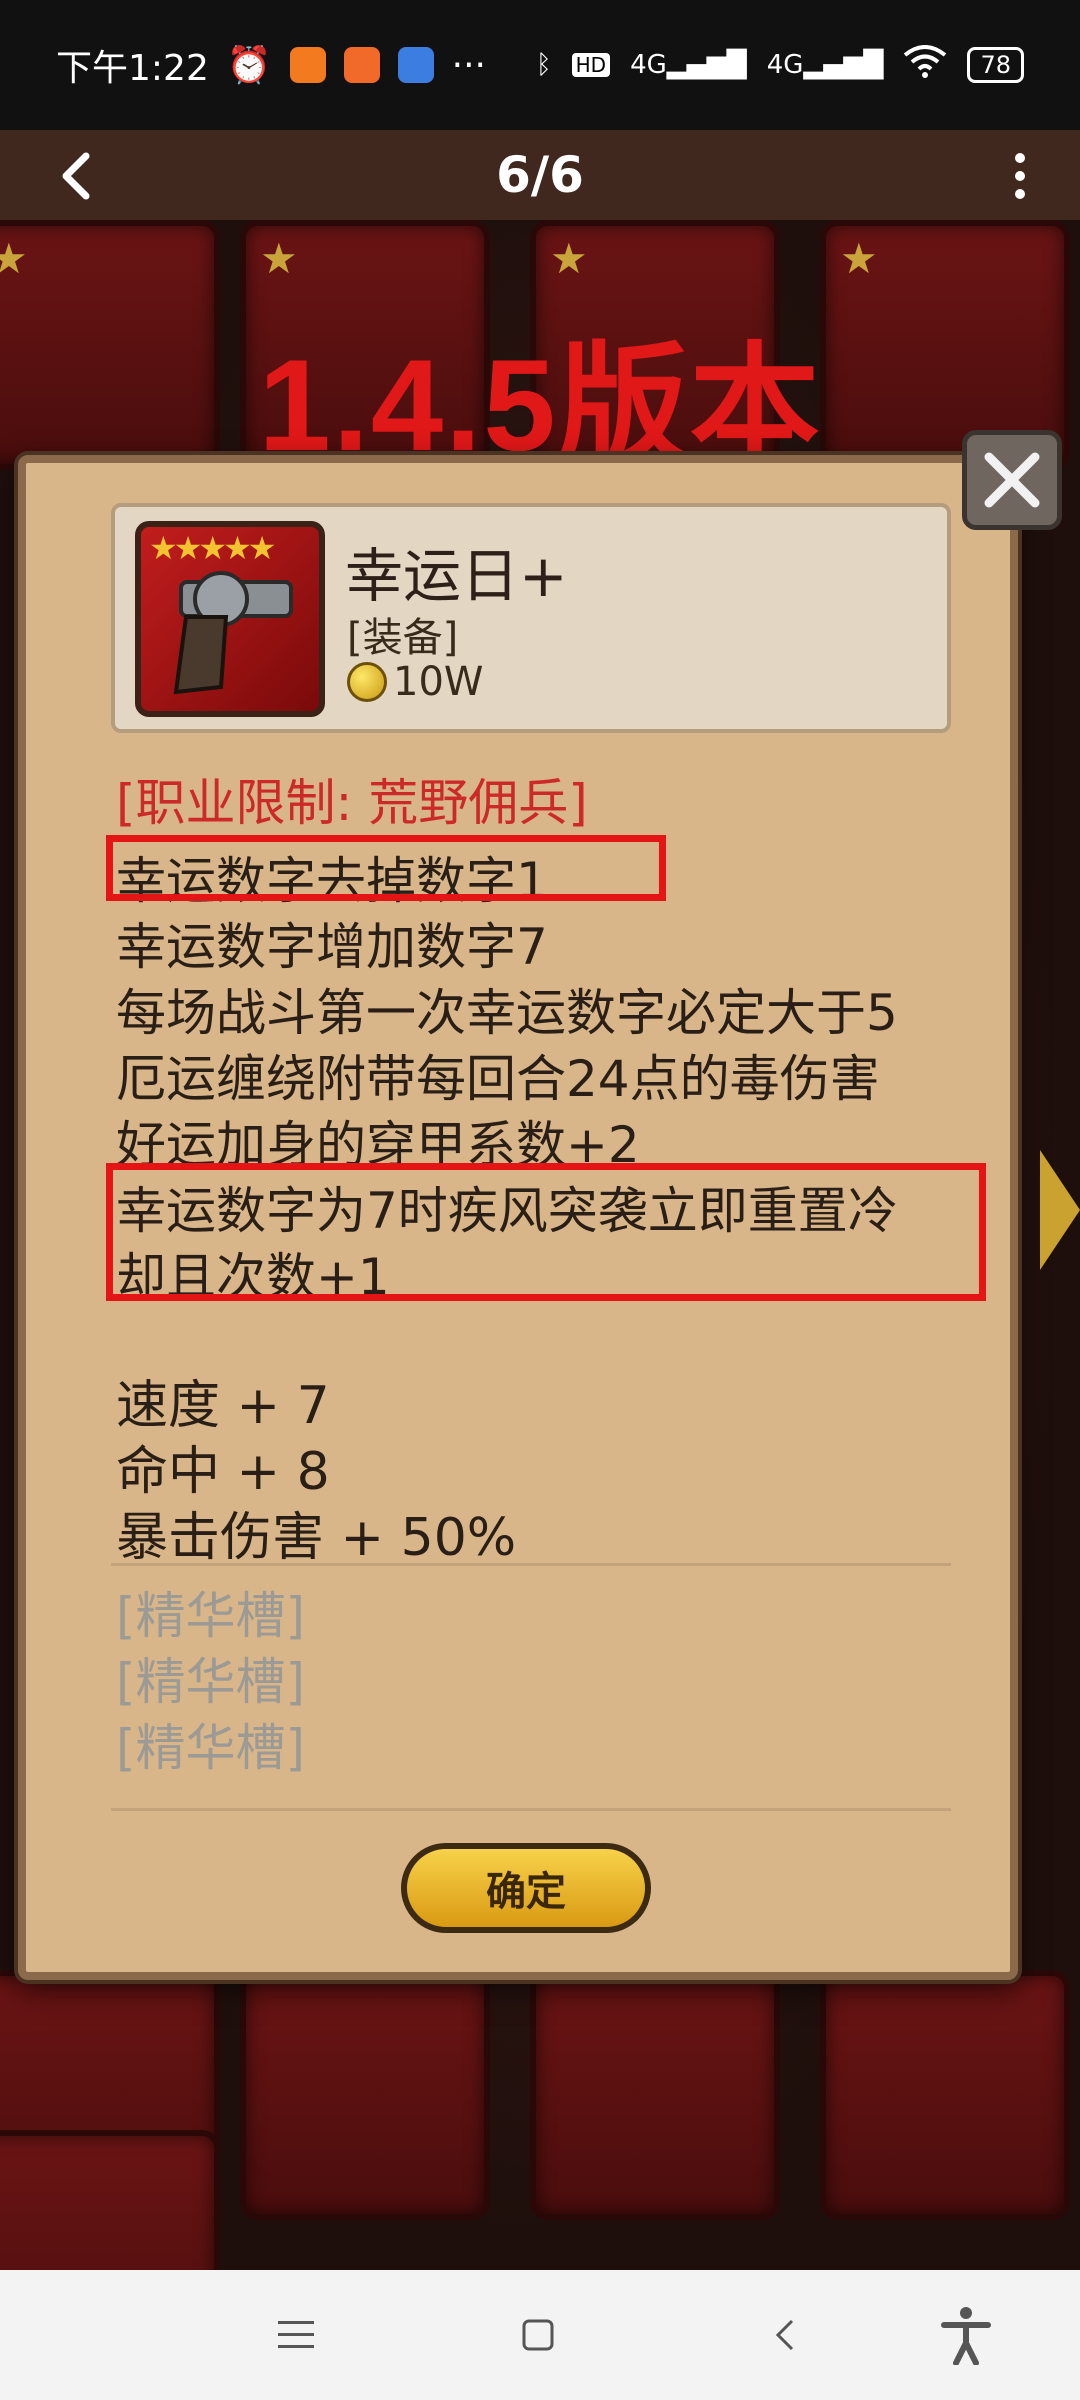 This screenshot has height=2400, width=1080. What do you see at coordinates (526, 1888) in the screenshot?
I see `confirm-button: 确定` at bounding box center [526, 1888].